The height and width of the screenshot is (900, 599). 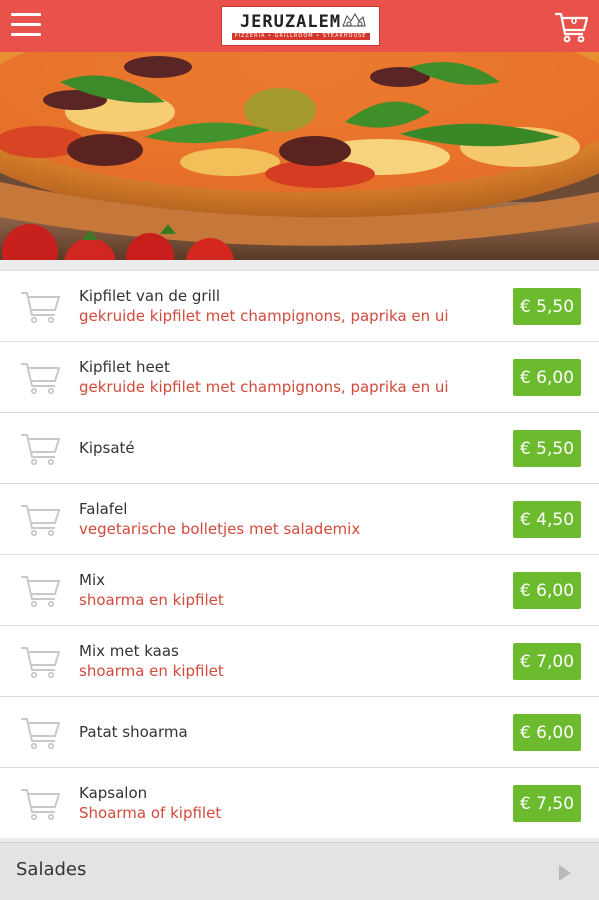 What do you see at coordinates (220, 529) in the screenshot?
I see `menu-item-description: vegetarische bolletjes met salademix` at bounding box center [220, 529].